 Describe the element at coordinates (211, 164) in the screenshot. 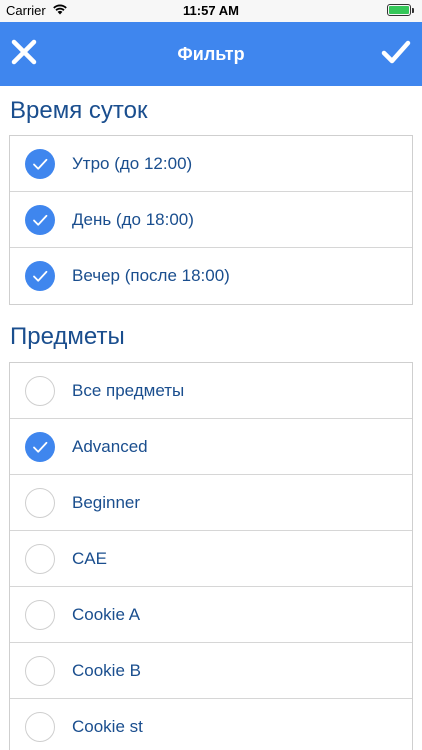

I see `filter-row-morning: Утро (до 12:00)` at that location.